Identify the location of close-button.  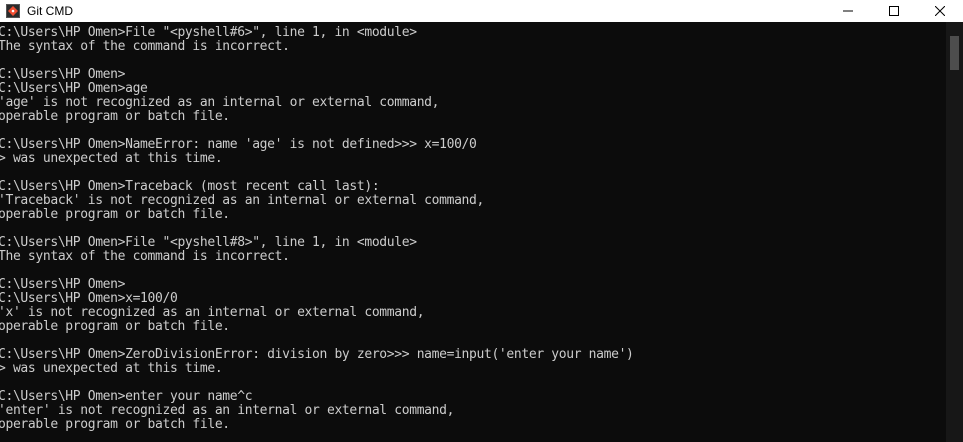
(940, 11).